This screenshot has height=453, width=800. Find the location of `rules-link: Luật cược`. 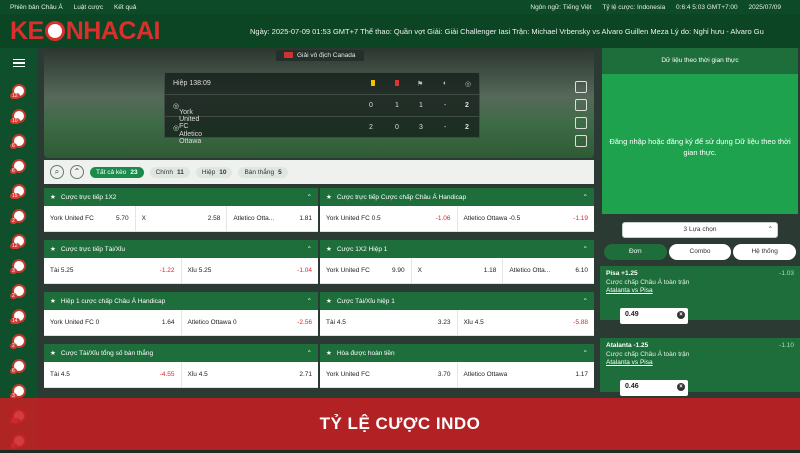

rules-link: Luật cược is located at coordinates (89, 7).